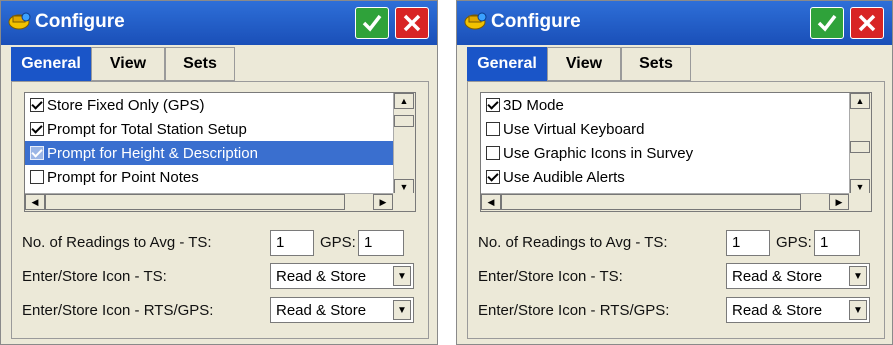 Image resolution: width=893 pixels, height=345 pixels. What do you see at coordinates (209, 177) in the screenshot?
I see `list-item: Prompt for Point Notes` at bounding box center [209, 177].